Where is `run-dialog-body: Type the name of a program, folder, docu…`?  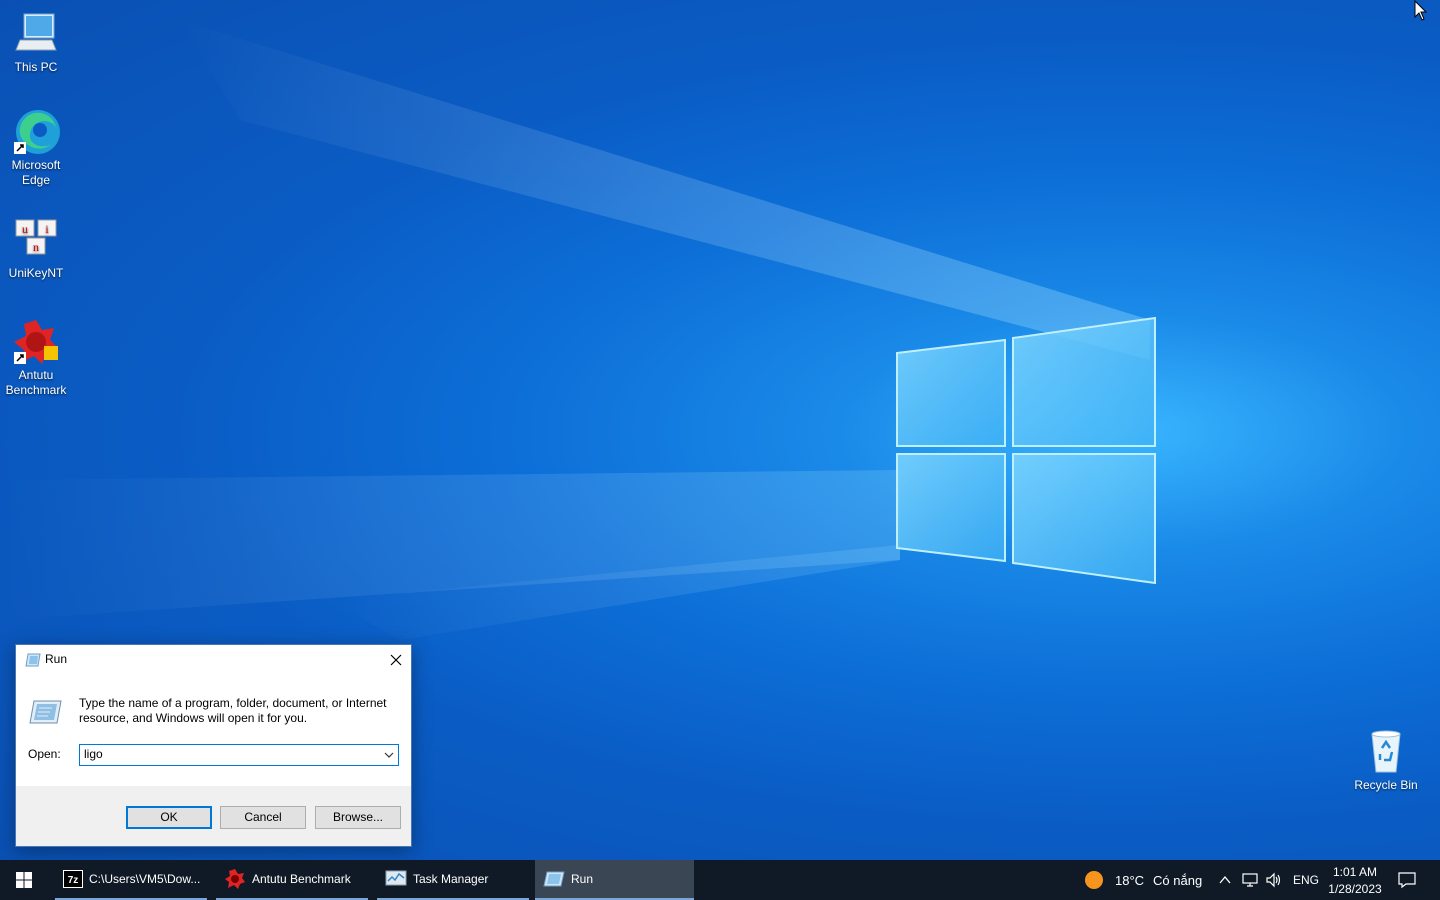
run-dialog-body: Type the name of a program, folder, docu… is located at coordinates (213, 730).